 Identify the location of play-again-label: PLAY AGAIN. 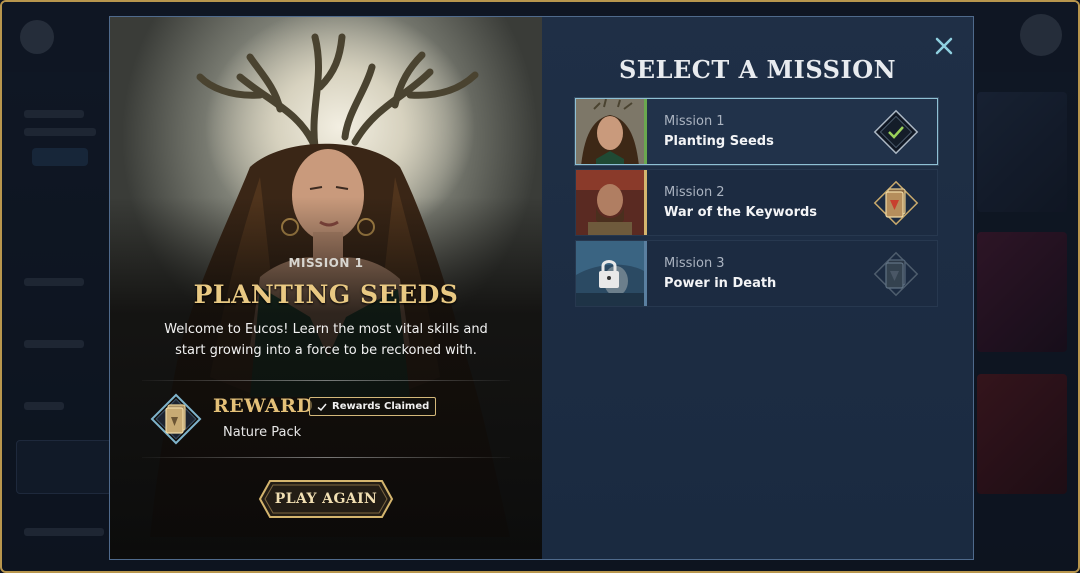
(326, 499).